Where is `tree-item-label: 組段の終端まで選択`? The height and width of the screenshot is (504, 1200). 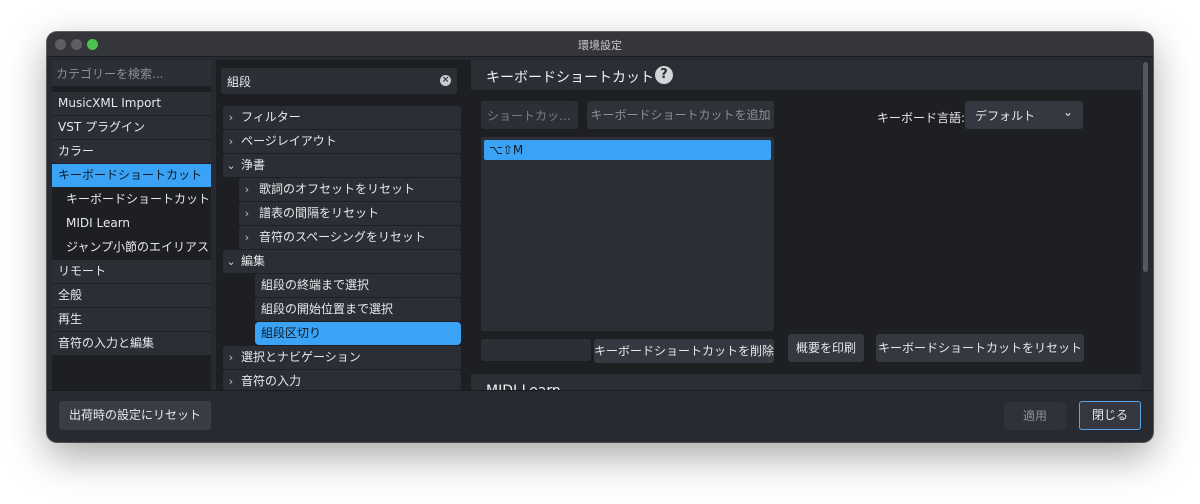
tree-item-label: 組段の終端まで選択 is located at coordinates (315, 285).